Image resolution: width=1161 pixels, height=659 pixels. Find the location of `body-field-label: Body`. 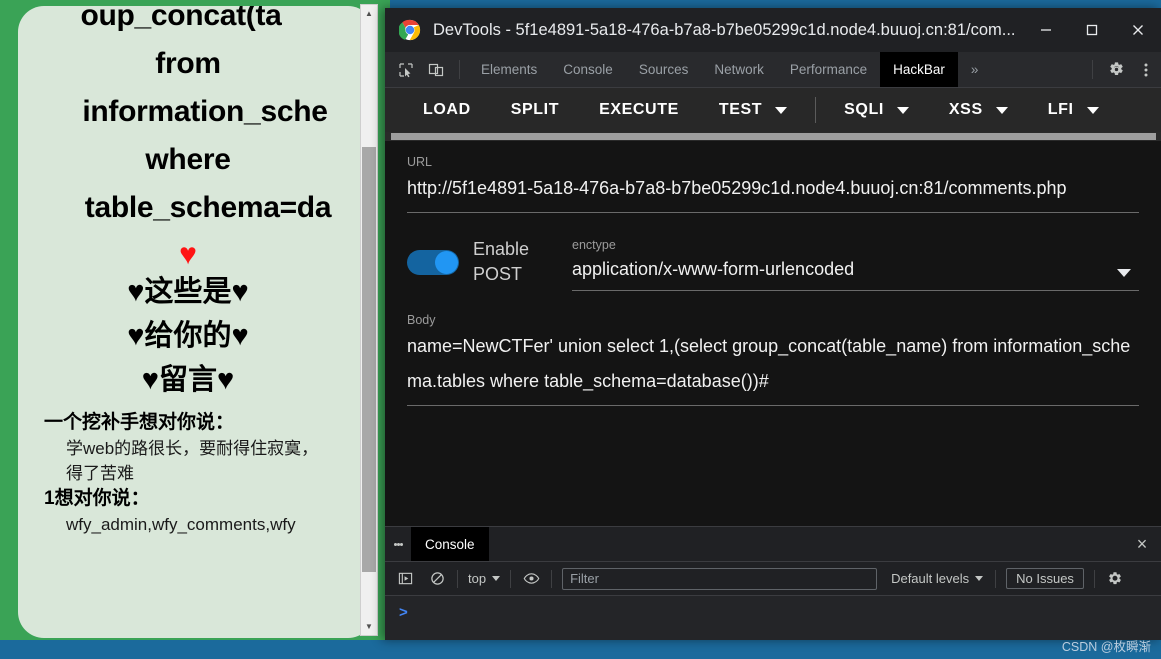

body-field-label: Body is located at coordinates (421, 320).